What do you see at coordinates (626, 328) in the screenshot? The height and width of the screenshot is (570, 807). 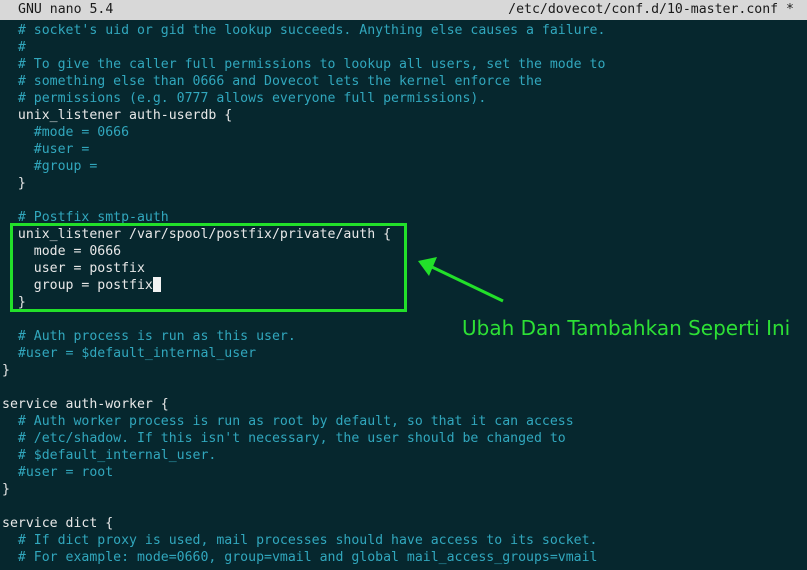 I see `annotation-label: Ubah Dan Tambahkan Seperti Ini` at bounding box center [626, 328].